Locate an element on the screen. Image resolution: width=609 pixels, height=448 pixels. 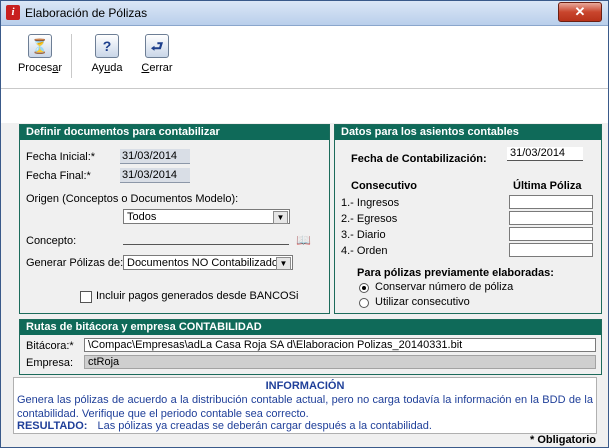
orden-input is located at coordinates (551, 250).